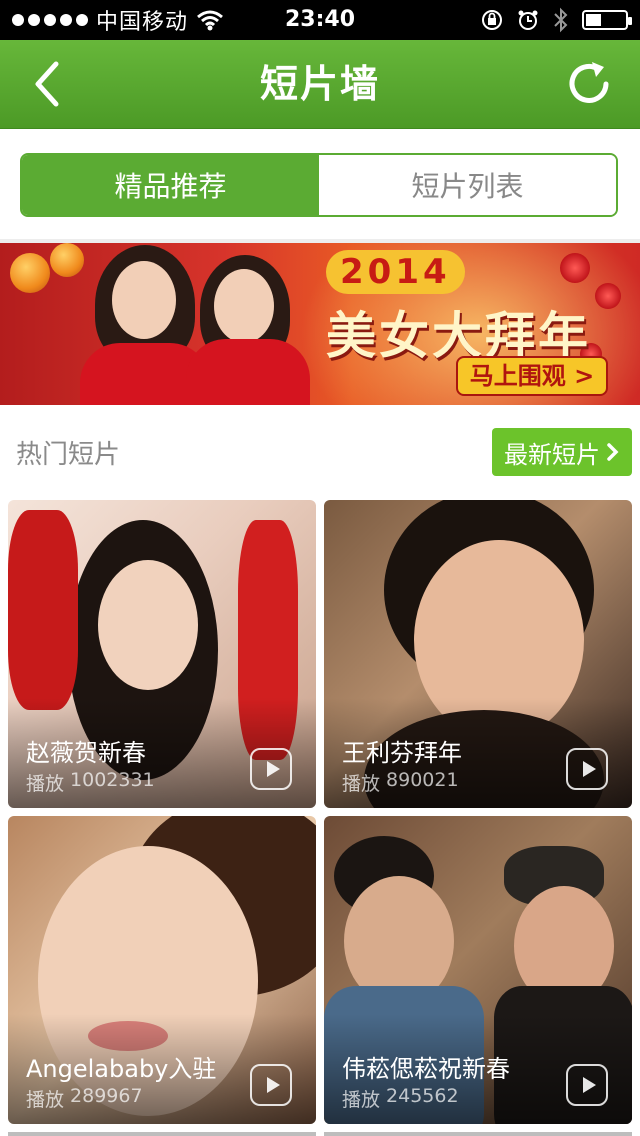  What do you see at coordinates (162, 970) in the screenshot?
I see `video-card: Angelababy入驻 播放 289967` at bounding box center [162, 970].